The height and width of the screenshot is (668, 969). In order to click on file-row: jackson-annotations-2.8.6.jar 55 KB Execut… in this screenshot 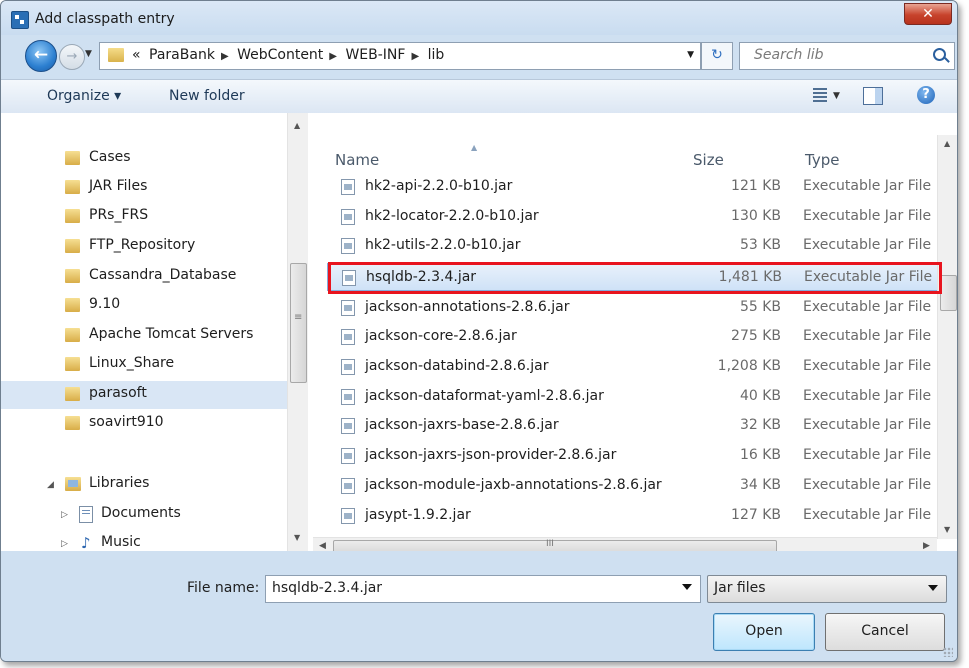, I will do `click(634, 308)`.